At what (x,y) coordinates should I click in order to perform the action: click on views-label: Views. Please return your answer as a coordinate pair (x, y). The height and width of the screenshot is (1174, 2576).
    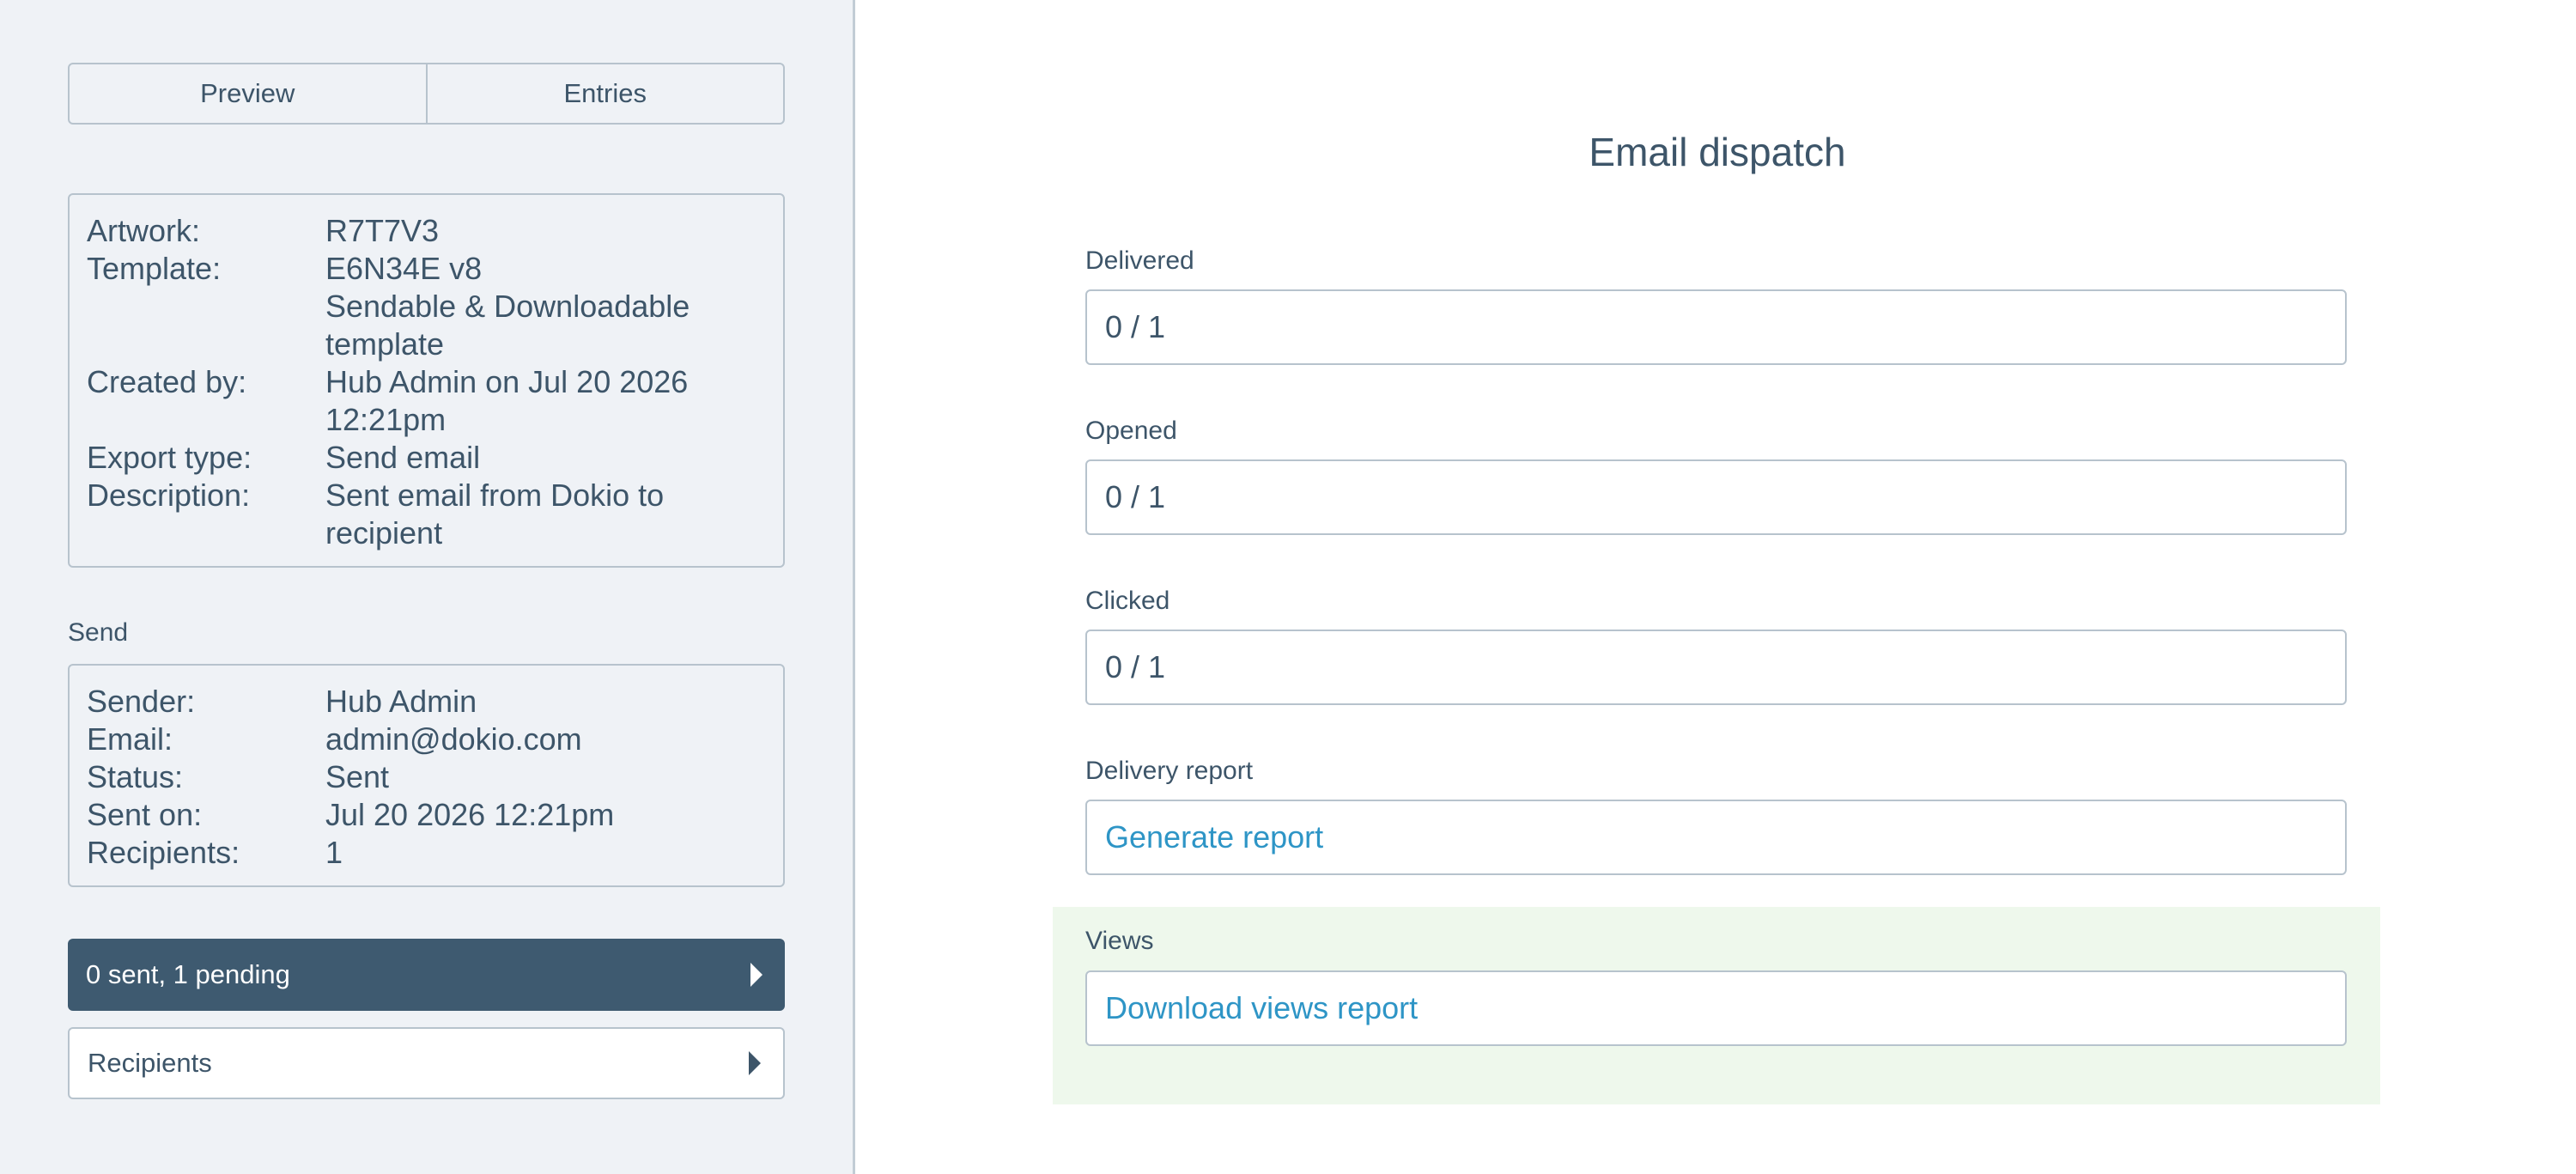
    Looking at the image, I should click on (1119, 941).